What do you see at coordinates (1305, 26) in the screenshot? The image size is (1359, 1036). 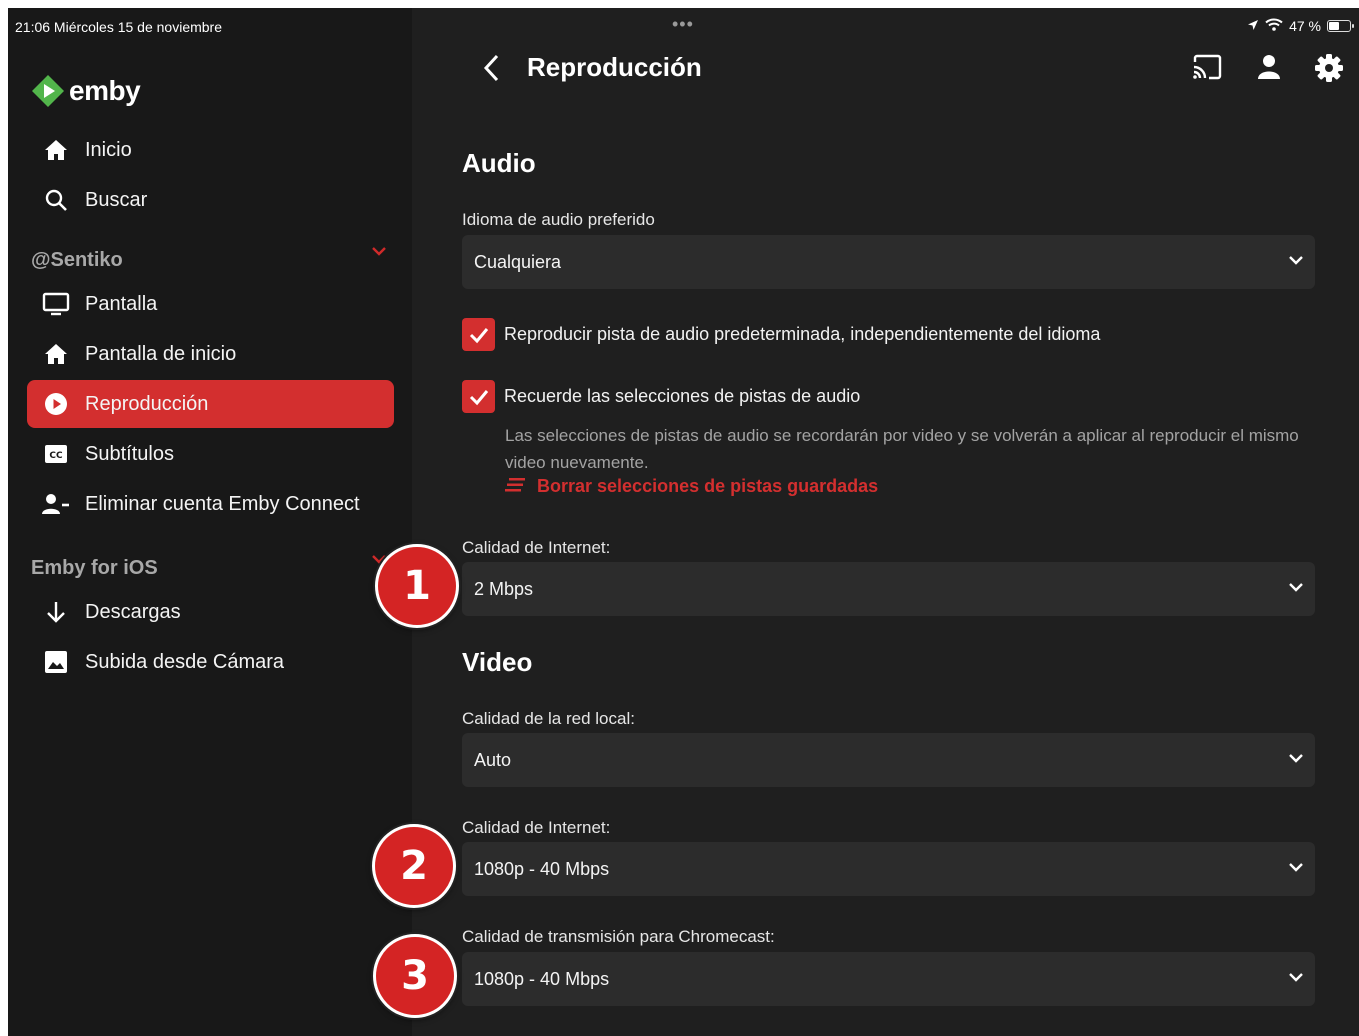 I see `battery-percent: 47 %` at bounding box center [1305, 26].